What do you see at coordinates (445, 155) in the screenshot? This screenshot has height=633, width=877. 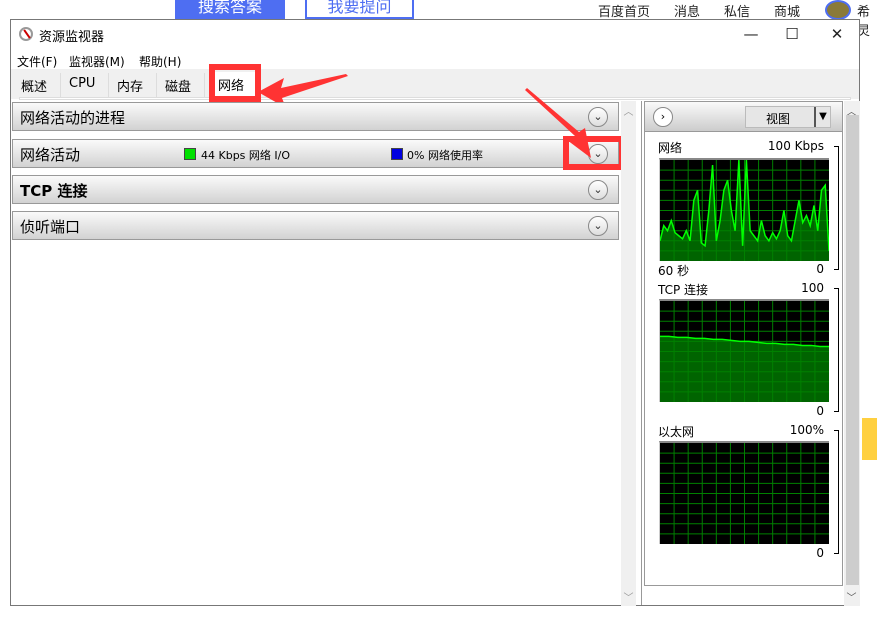 I see `network-usage-legend: 0% 网络使用率` at bounding box center [445, 155].